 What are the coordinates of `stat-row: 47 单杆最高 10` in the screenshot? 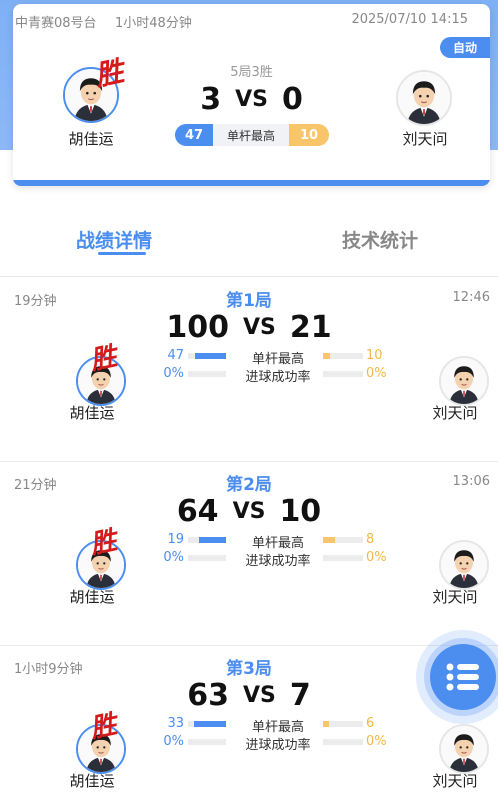 It's located at (275, 357).